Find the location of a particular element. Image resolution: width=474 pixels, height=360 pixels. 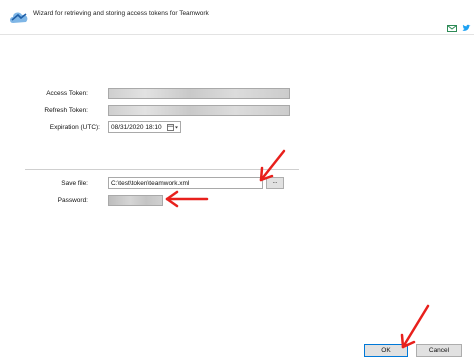

mail-icon is located at coordinates (452, 28).